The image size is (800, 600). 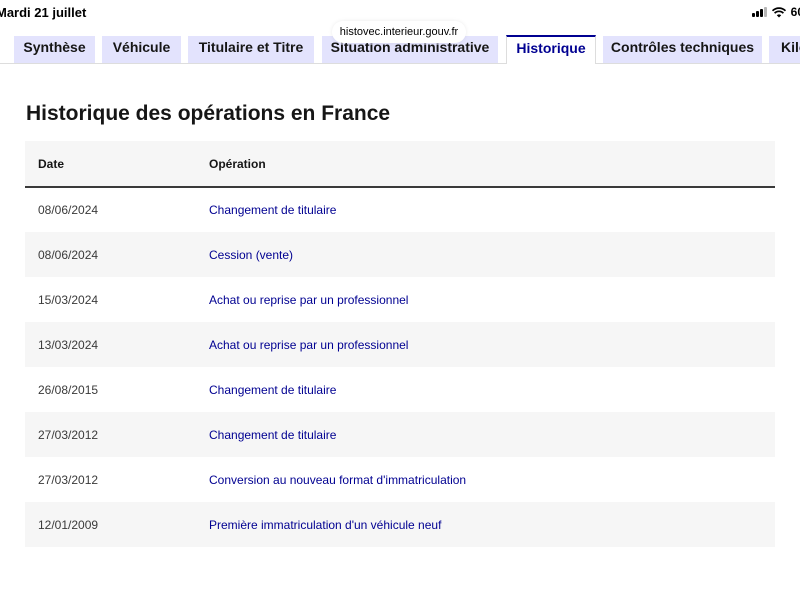 What do you see at coordinates (43, 12) in the screenshot?
I see `status-time: Mardi 21 juillet` at bounding box center [43, 12].